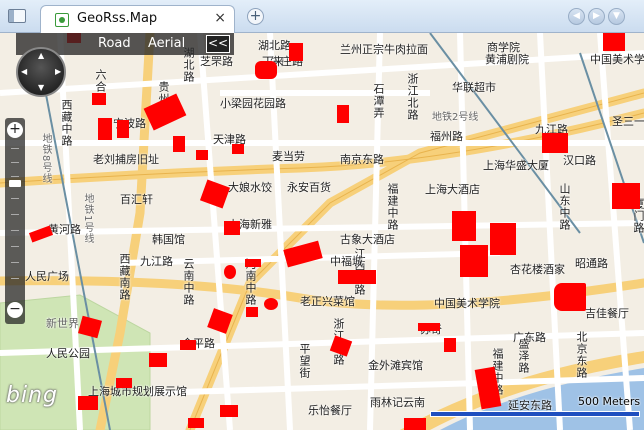 The image size is (644, 430). What do you see at coordinates (250, 187) in the screenshot?
I see `poi-label: 大娘水饺` at bounding box center [250, 187].